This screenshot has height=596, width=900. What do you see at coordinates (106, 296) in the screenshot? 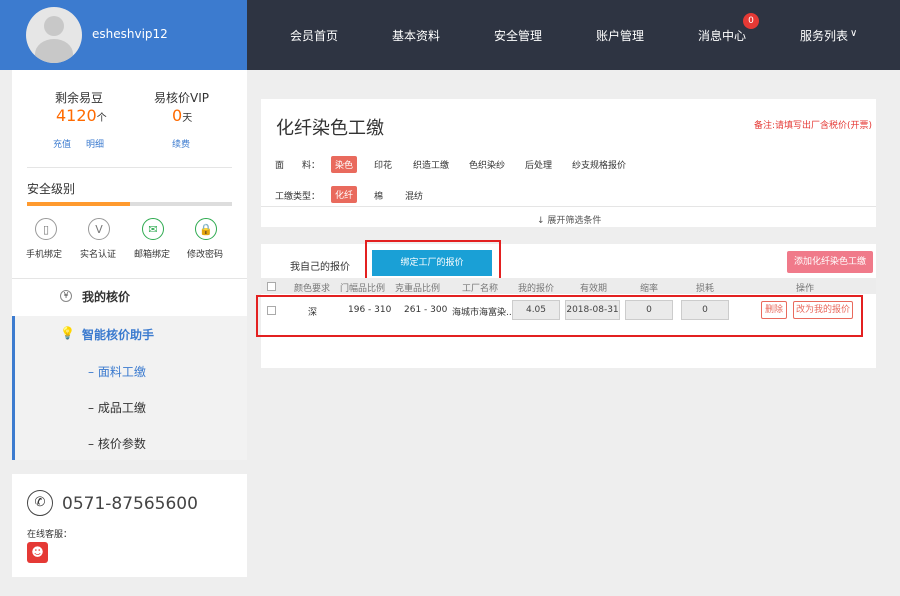
I see `sidebar-item-my-price: 我的核价` at bounding box center [106, 296].